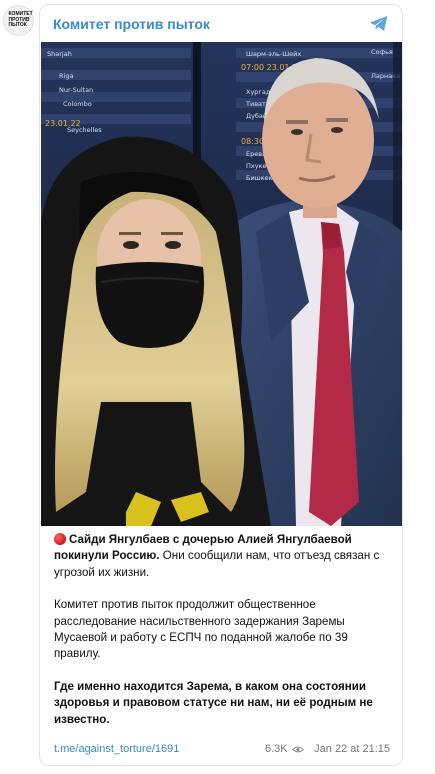 The width and height of the screenshot is (435, 774). I want to click on views-count: 6.3K, so click(276, 749).